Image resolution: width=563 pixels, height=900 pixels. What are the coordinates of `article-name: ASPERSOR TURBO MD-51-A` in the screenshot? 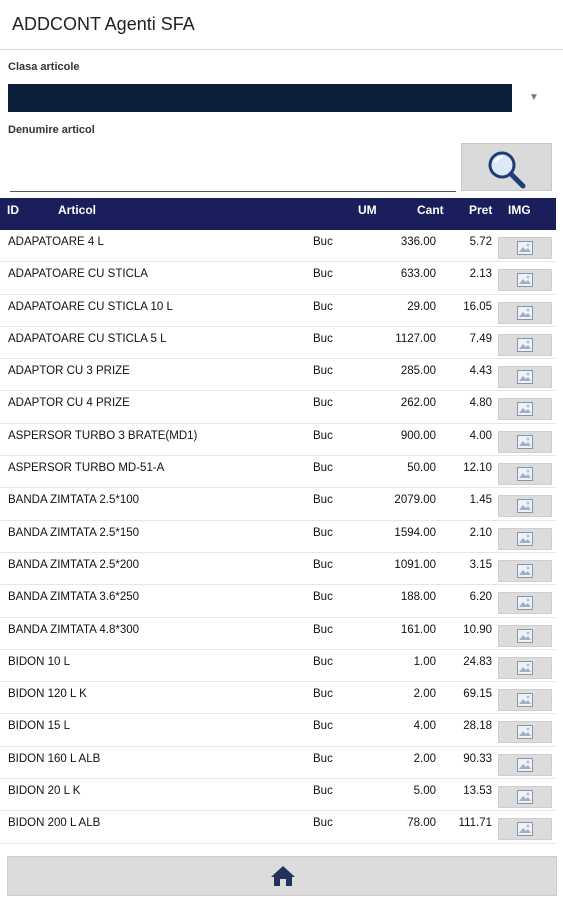 It's located at (86, 468).